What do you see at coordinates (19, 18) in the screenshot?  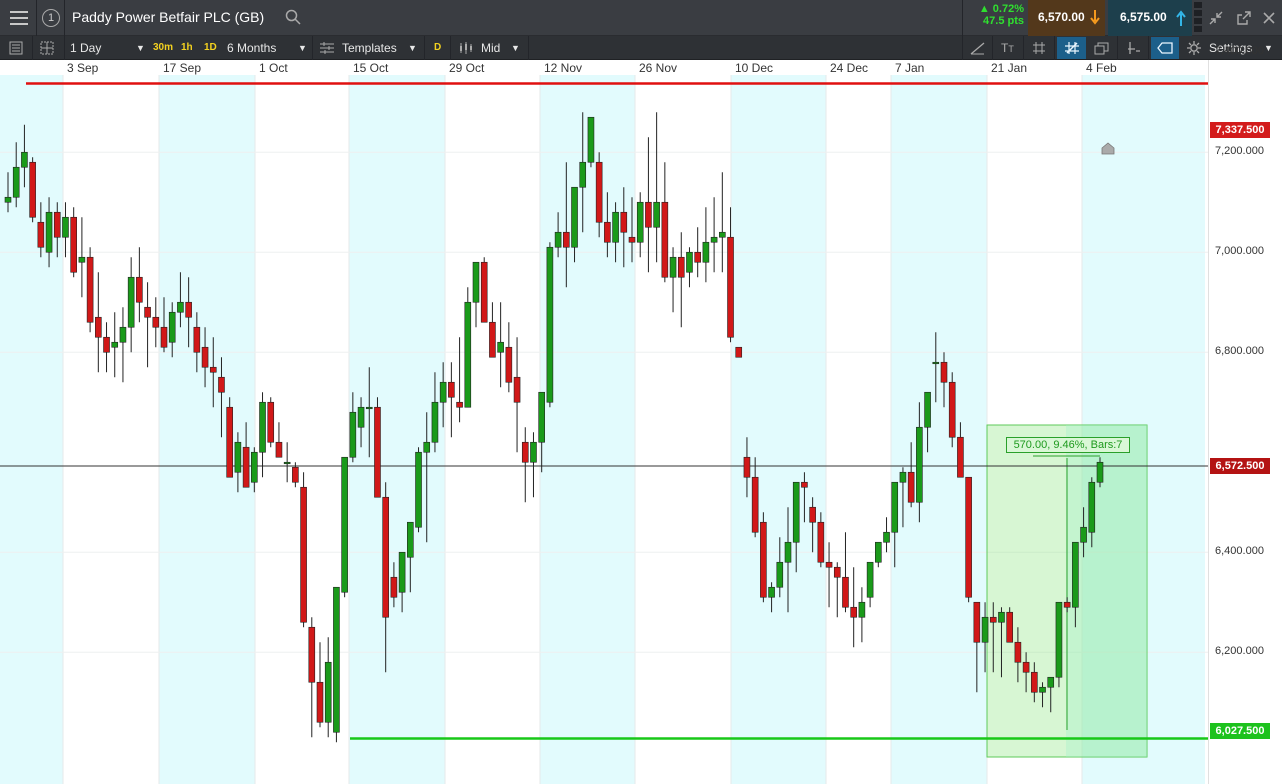 I see `hamburger-menu-icon` at bounding box center [19, 18].